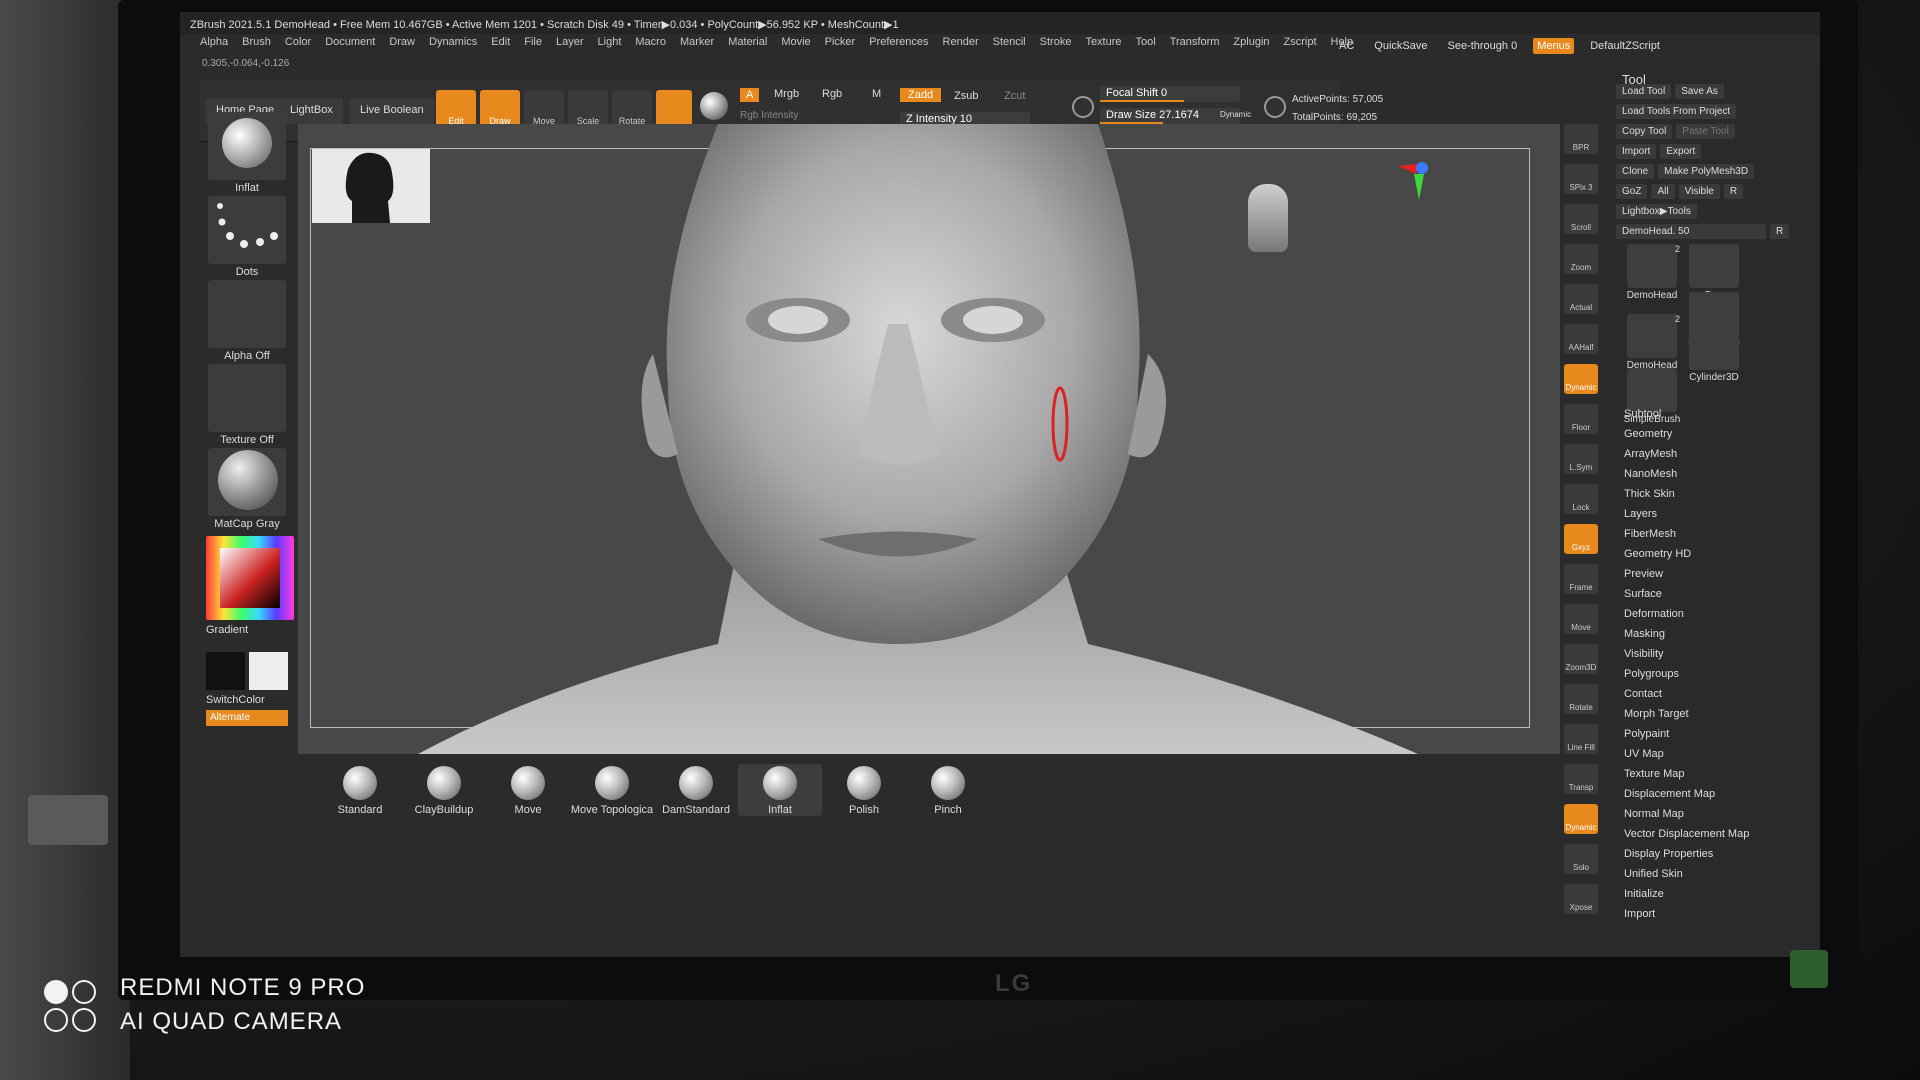  Describe the element at coordinates (350, 46) in the screenshot. I see `menu-item-document: Document` at that location.